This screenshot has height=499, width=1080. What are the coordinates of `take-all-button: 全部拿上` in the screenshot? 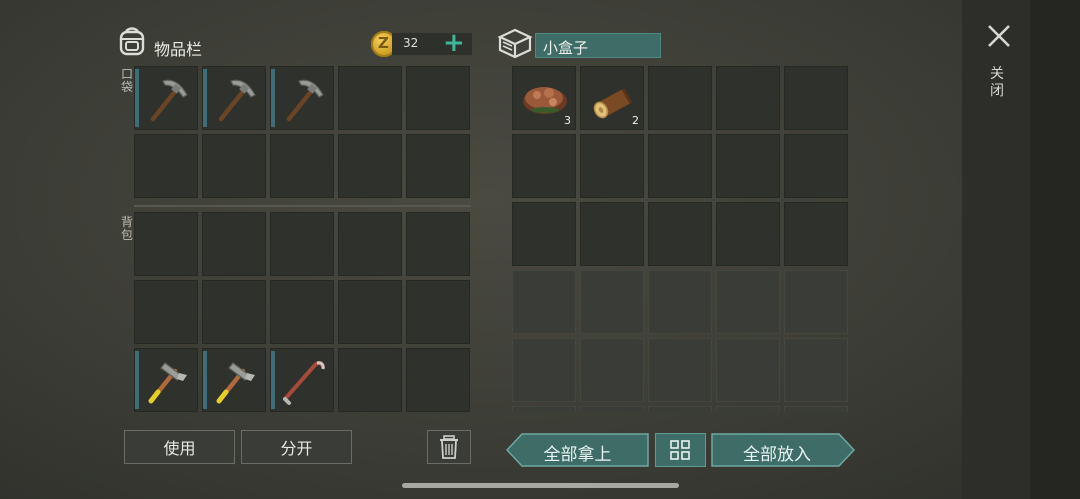 It's located at (577, 450).